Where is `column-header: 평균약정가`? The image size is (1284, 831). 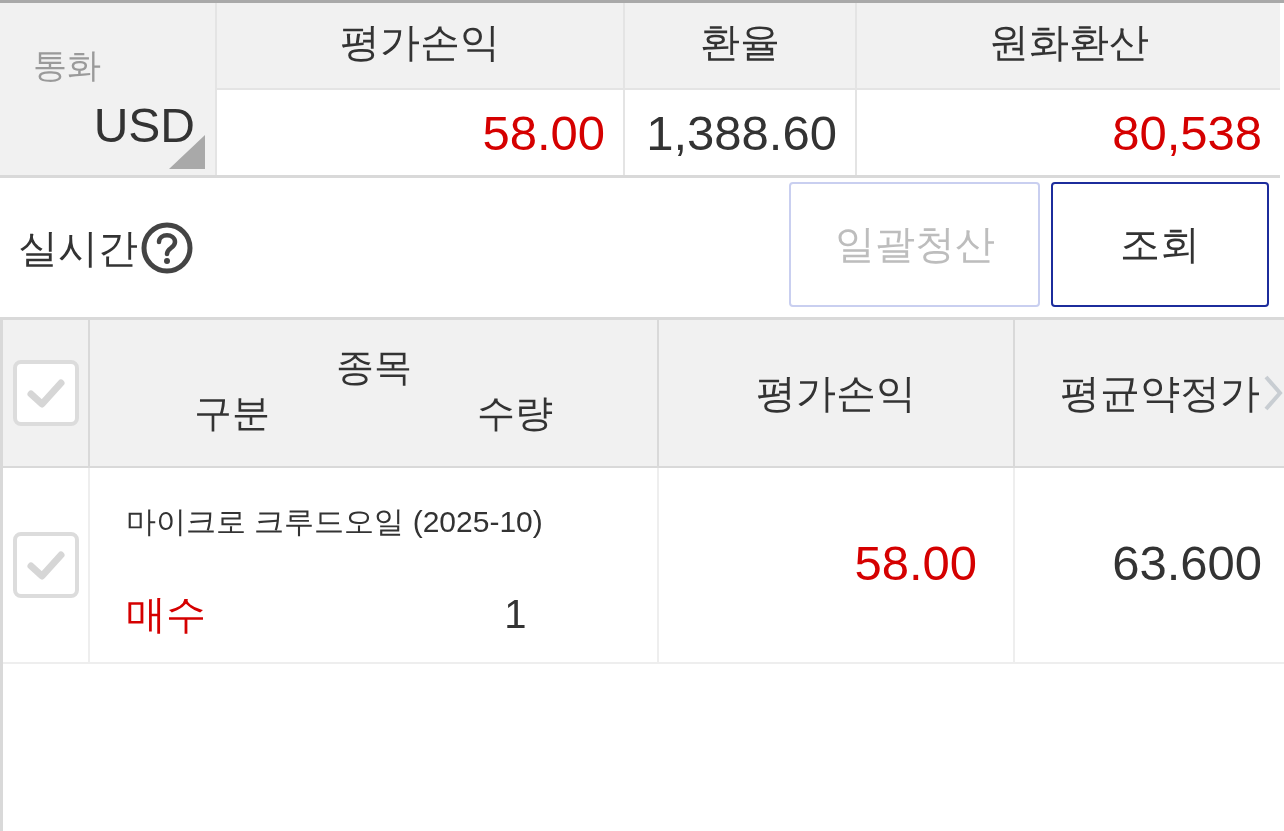 column-header: 평균약정가 is located at coordinates (1160, 393).